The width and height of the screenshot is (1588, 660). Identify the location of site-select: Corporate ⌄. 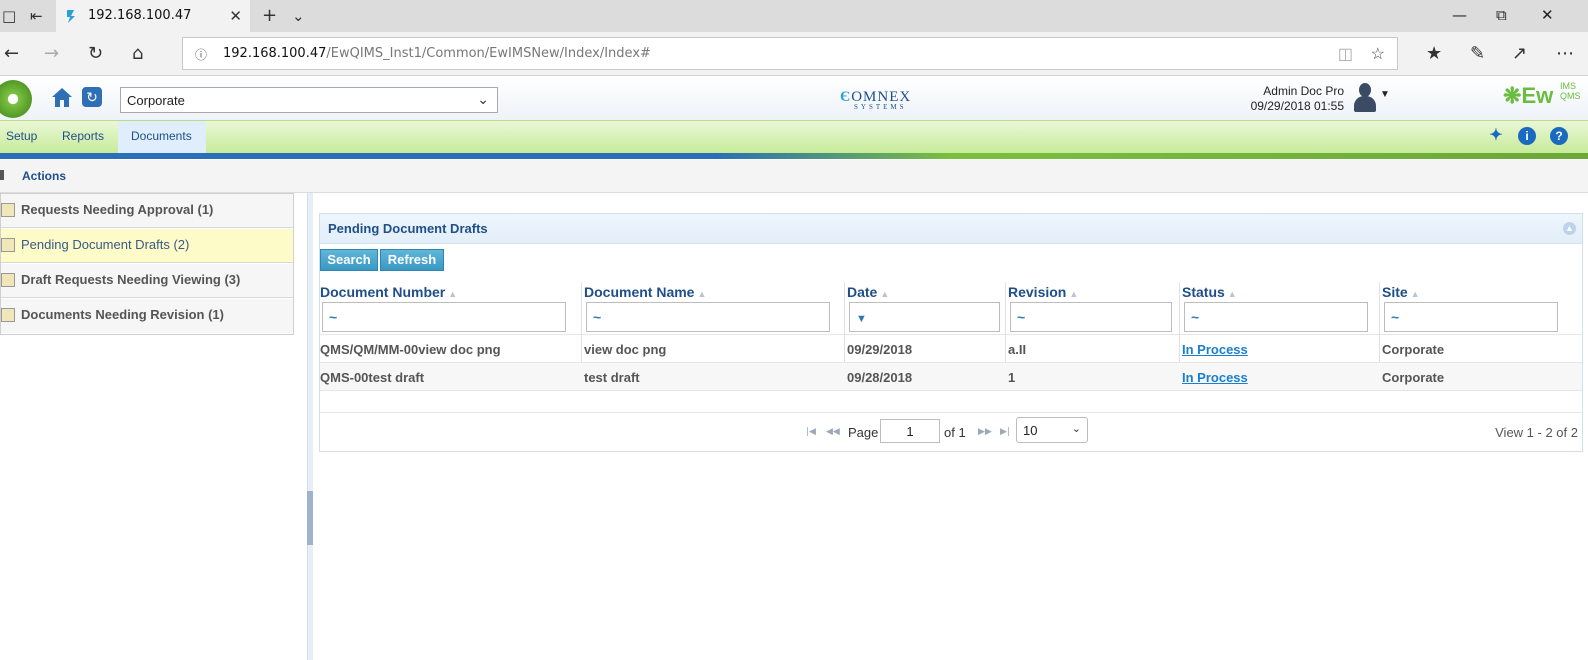
(309, 100).